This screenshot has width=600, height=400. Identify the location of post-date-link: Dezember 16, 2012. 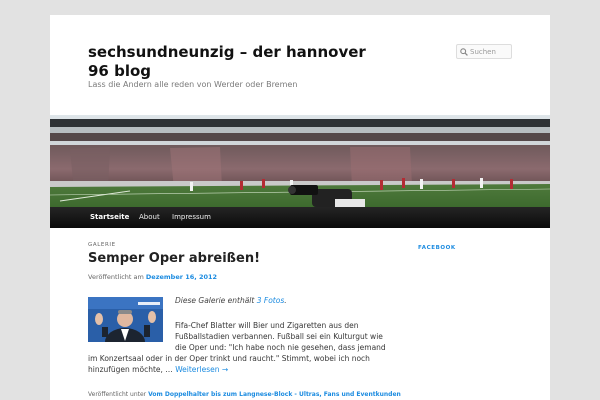
(181, 277).